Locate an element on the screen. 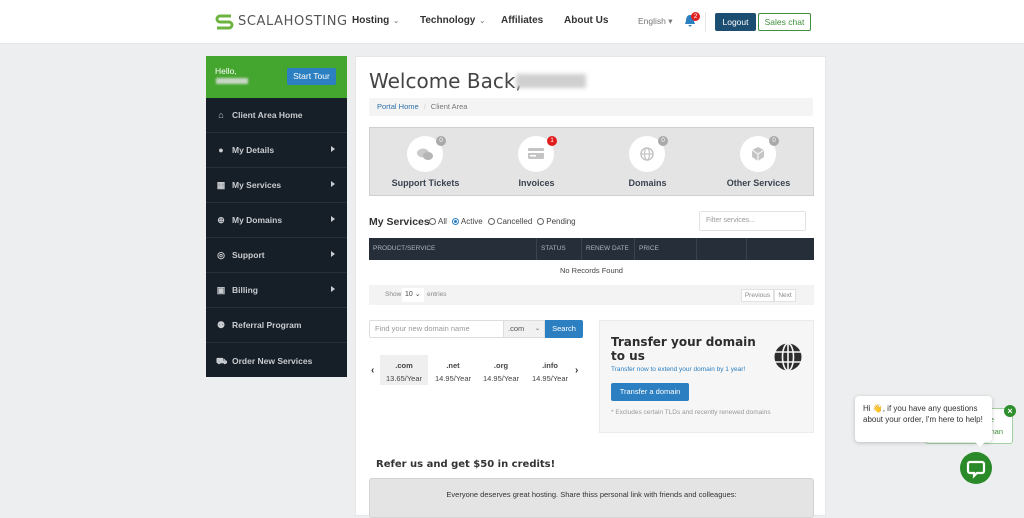  sidebar-item-label: Billing is located at coordinates (245, 290).